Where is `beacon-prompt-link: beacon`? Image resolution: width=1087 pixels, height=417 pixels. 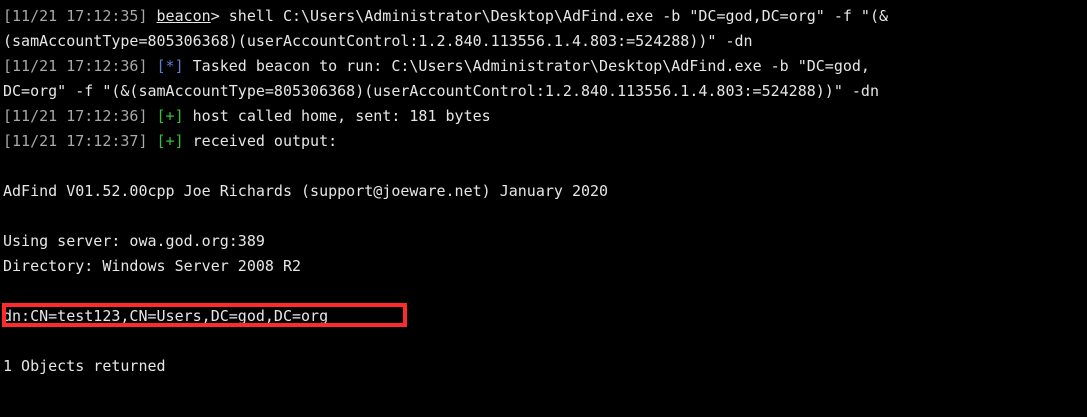 beacon-prompt-link: beacon is located at coordinates (184, 16).